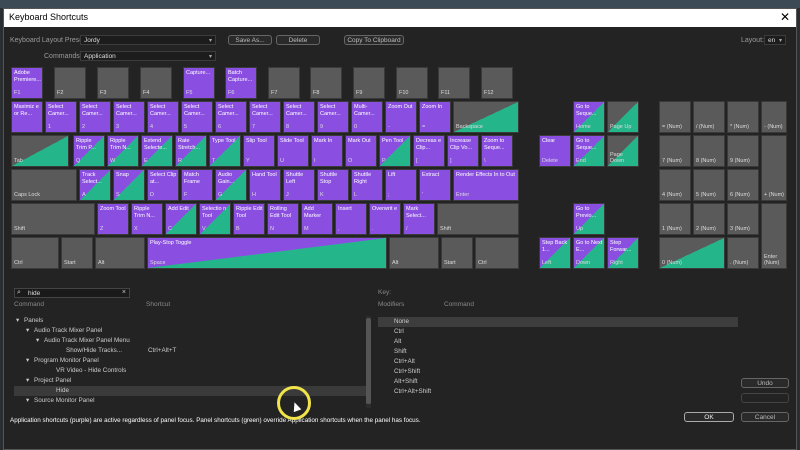 The image size is (800, 450). Describe the element at coordinates (259, 151) in the screenshot. I see `key-y: Slip Tool Y` at that location.